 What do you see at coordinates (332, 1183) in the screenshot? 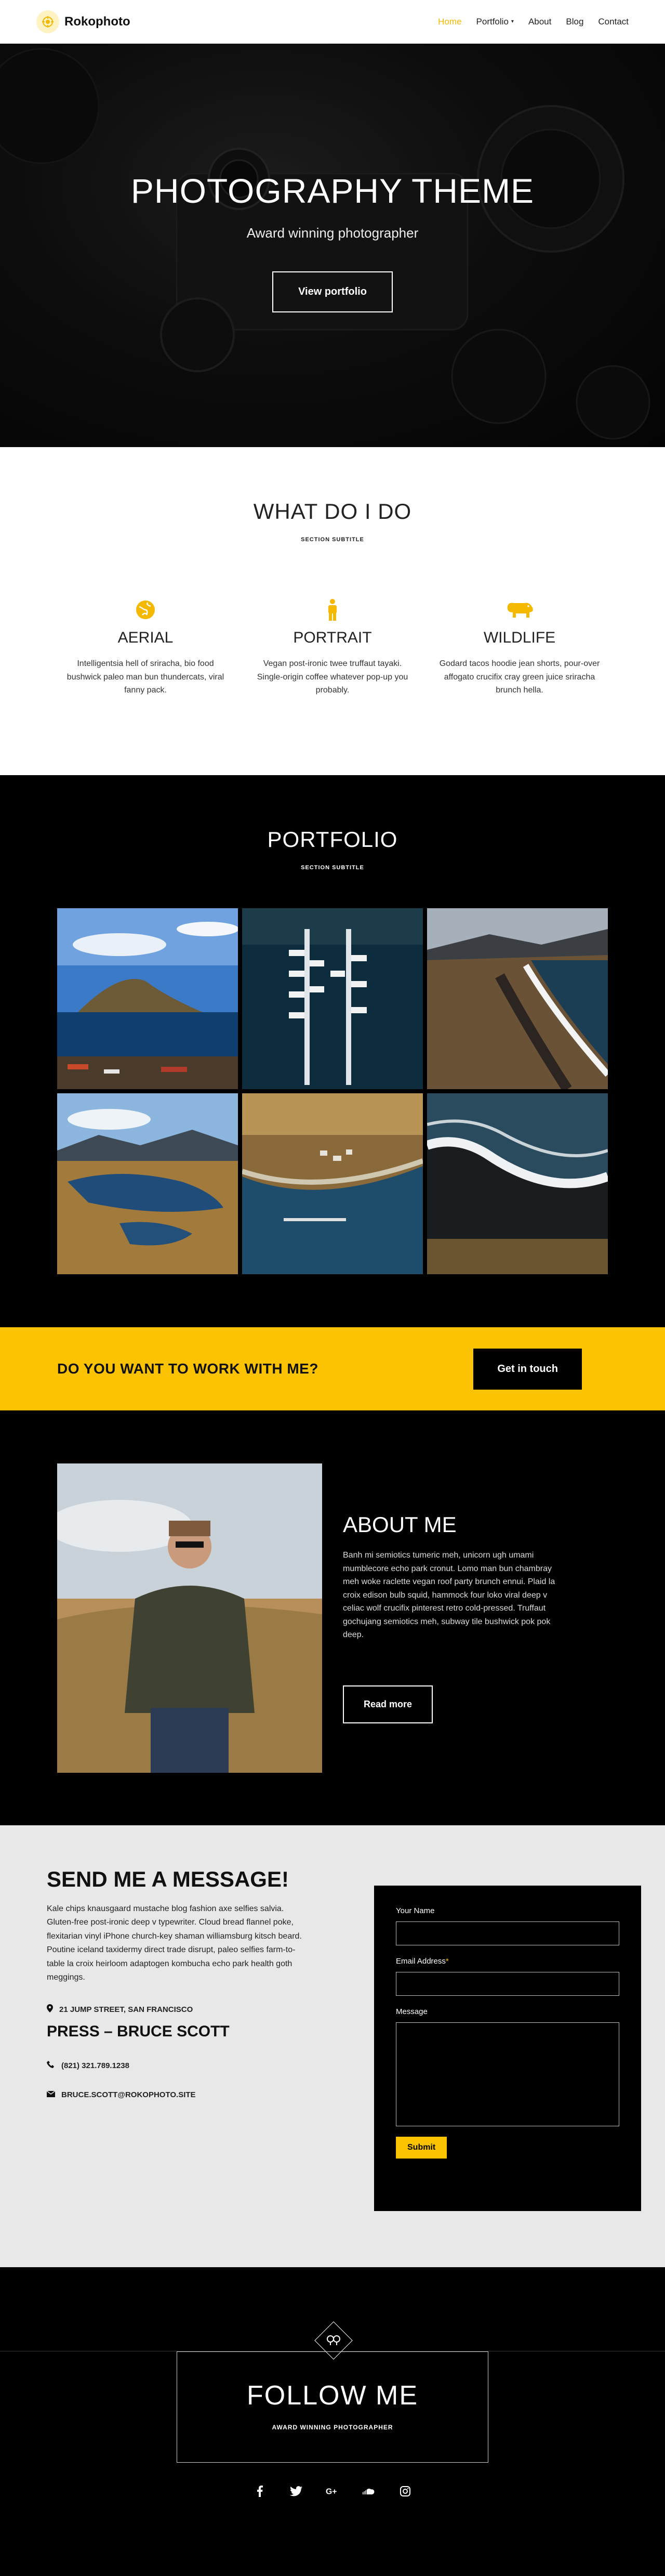
I see `portfolio-image-aerial-town` at bounding box center [332, 1183].